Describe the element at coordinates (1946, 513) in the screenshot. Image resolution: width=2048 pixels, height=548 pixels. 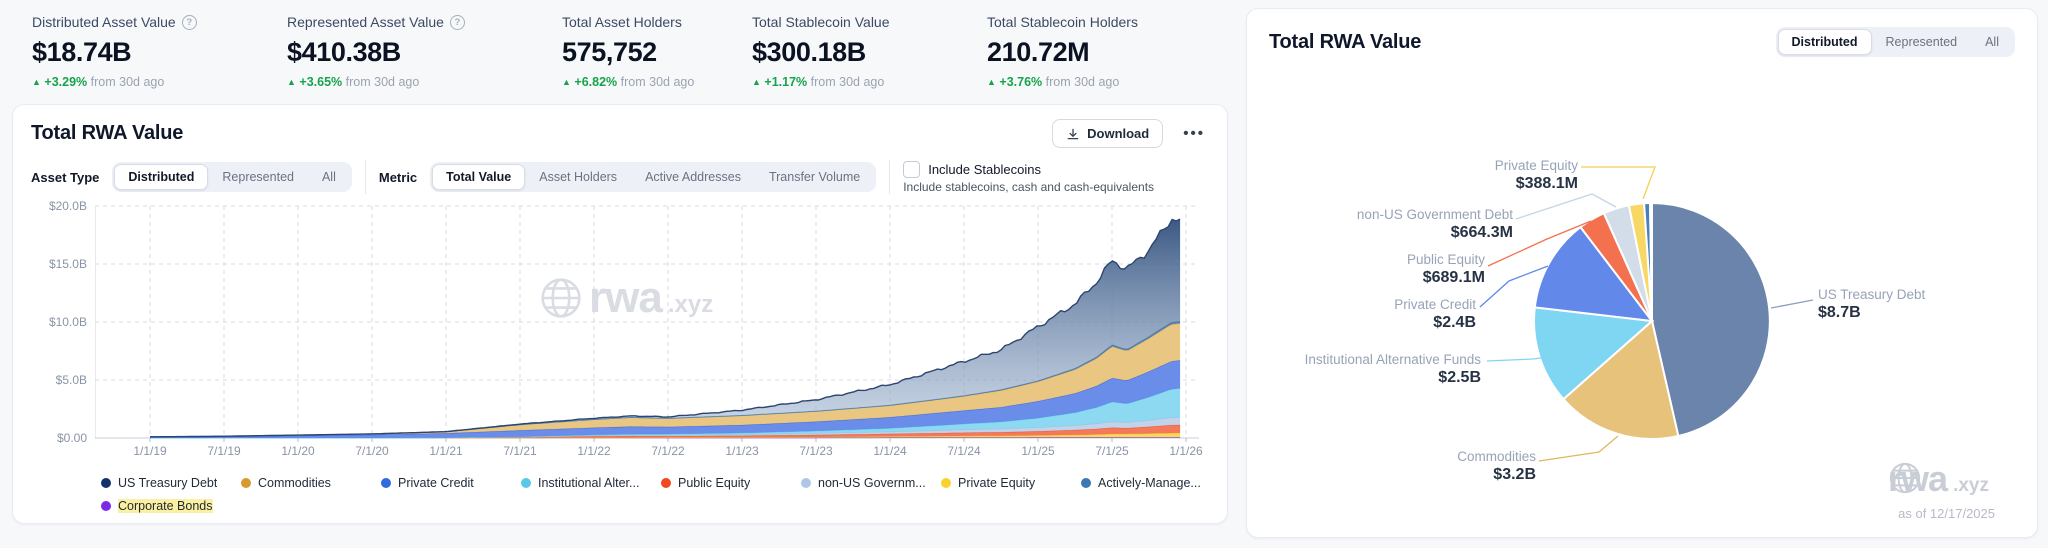
I see `as-of-date: as of 12/17/2025` at that location.